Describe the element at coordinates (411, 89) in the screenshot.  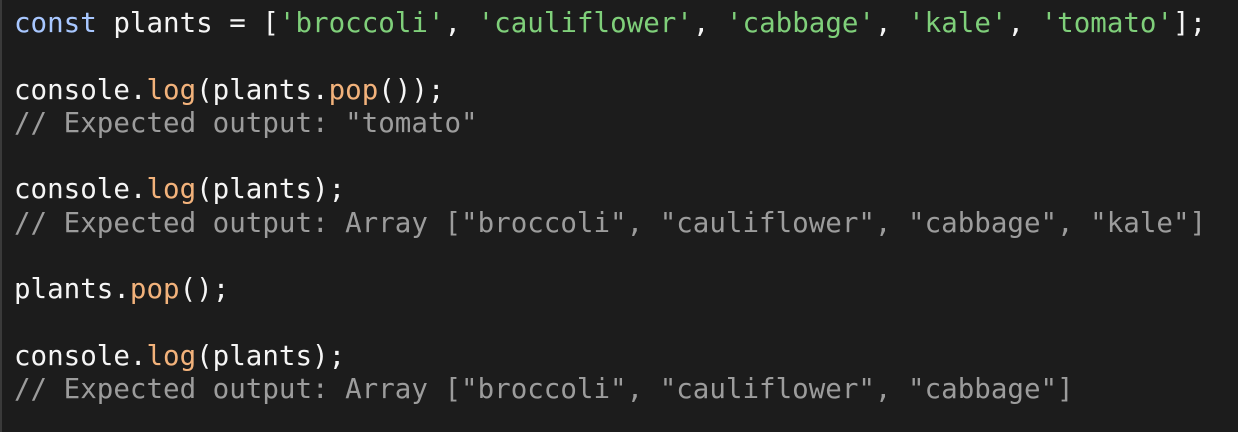
I see `call-end: ());` at that location.